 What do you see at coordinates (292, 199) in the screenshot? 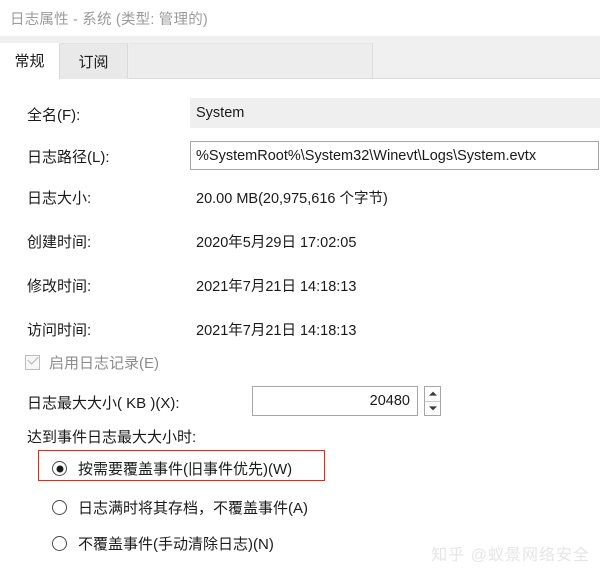
I see `log-size-value: 20.00 MB(20,975,616 个字节)` at bounding box center [292, 199].